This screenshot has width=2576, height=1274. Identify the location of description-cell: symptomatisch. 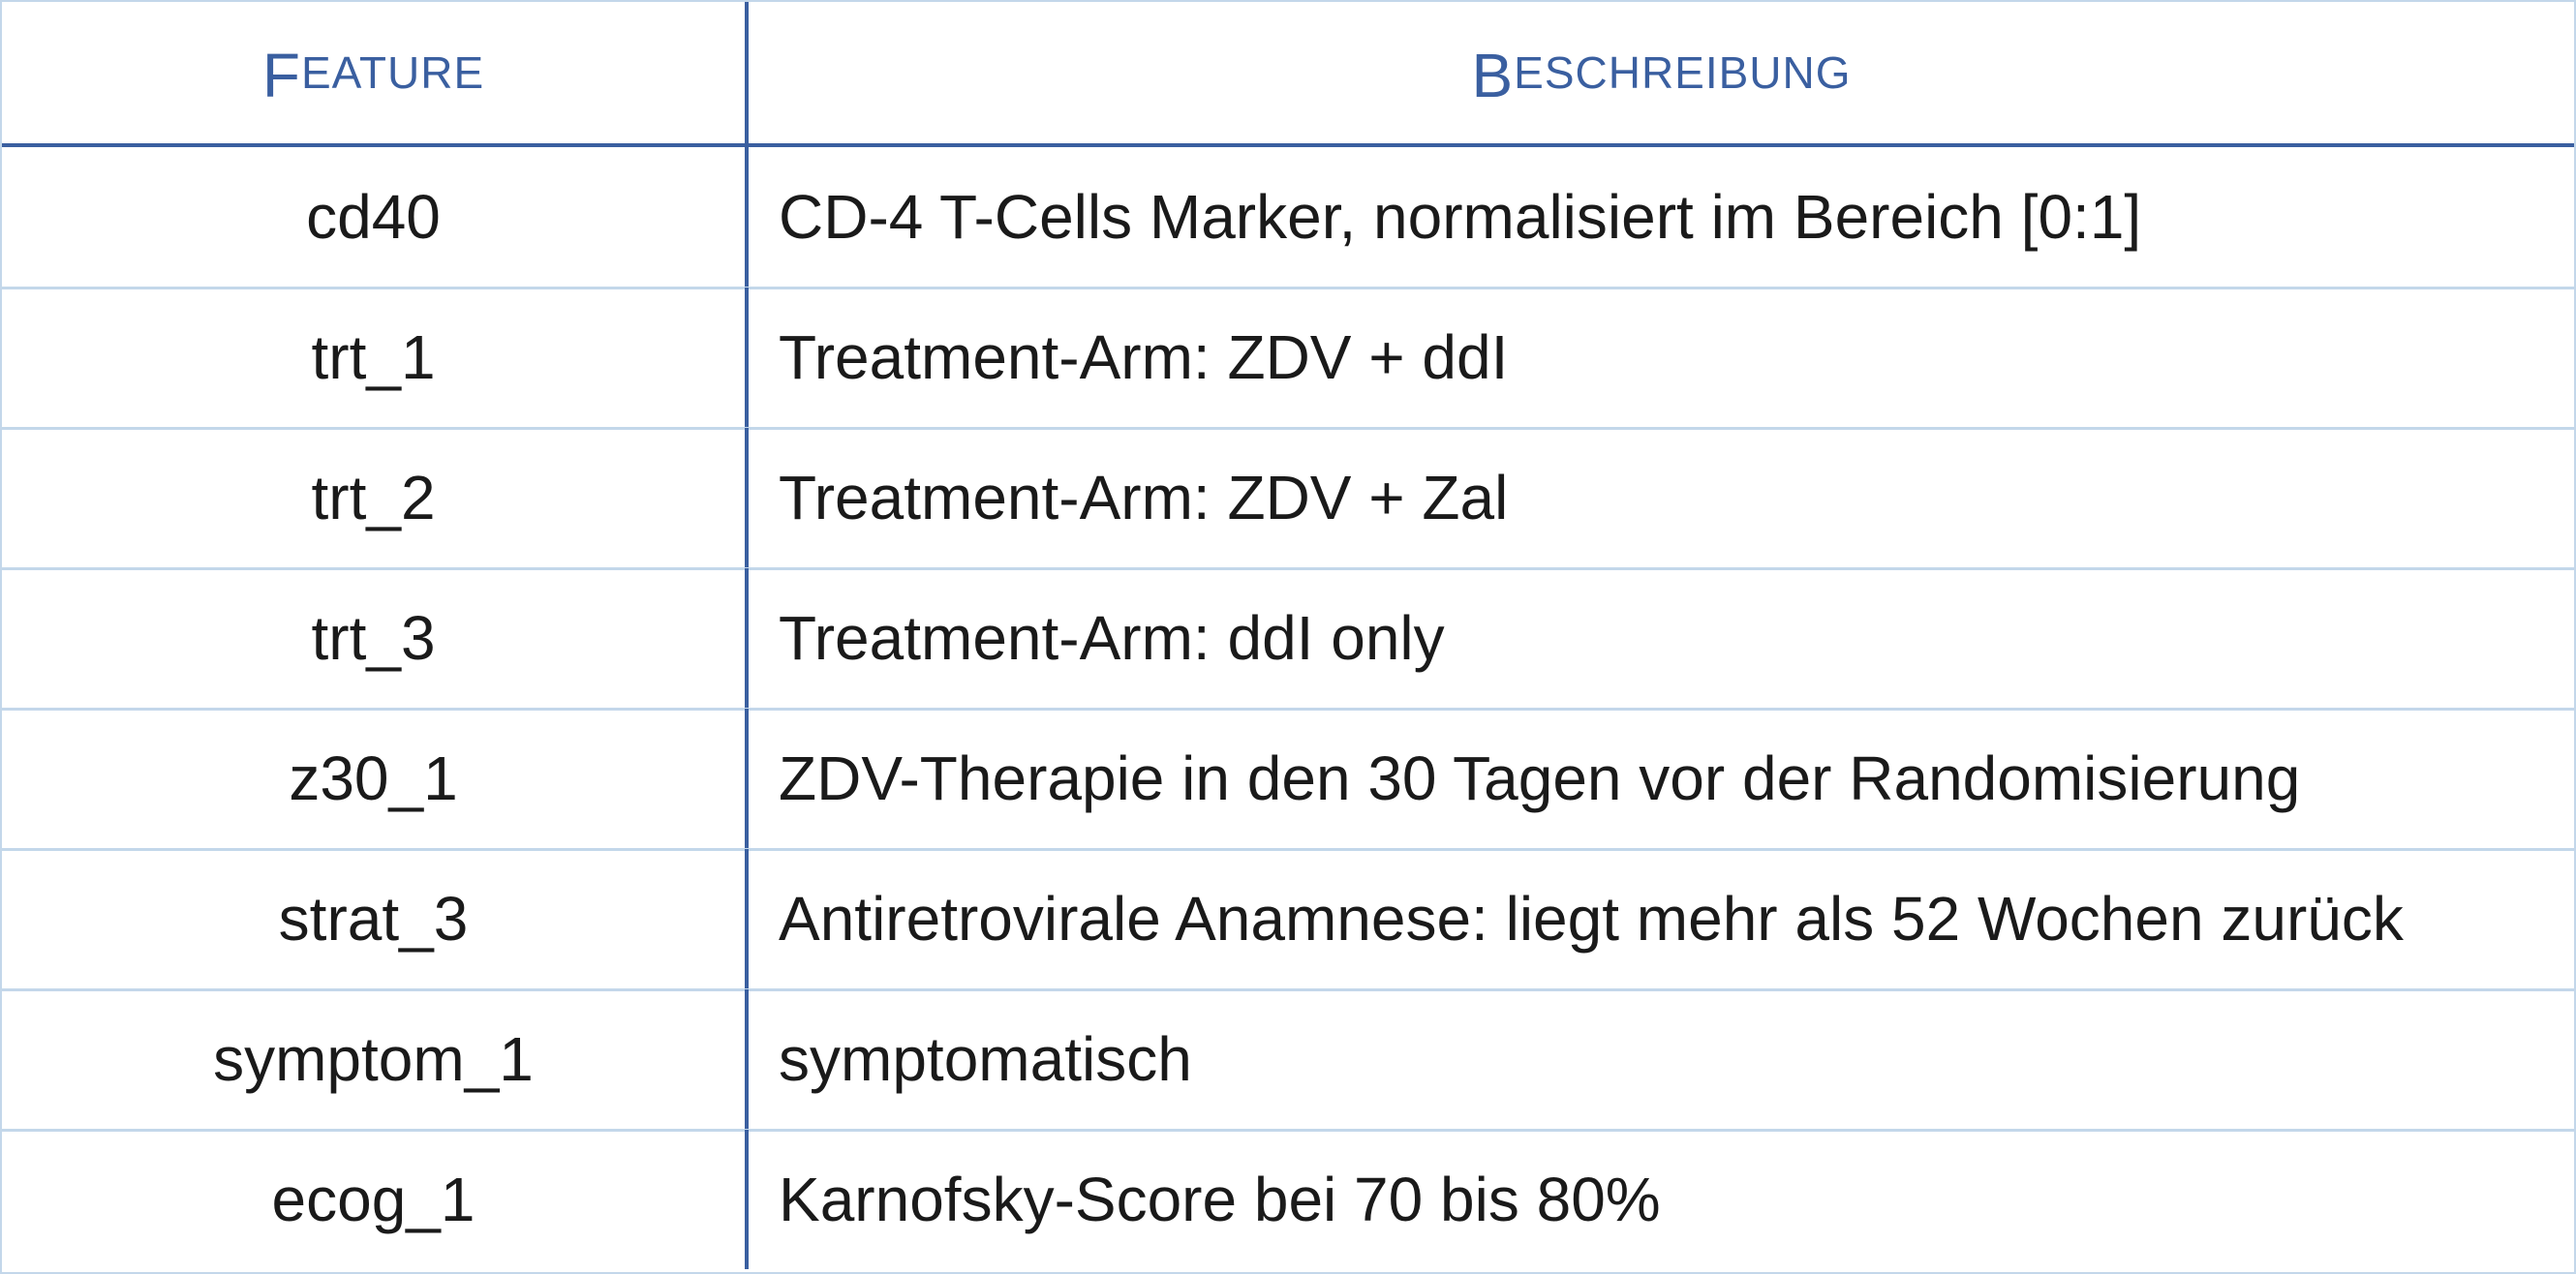
(985, 1059).